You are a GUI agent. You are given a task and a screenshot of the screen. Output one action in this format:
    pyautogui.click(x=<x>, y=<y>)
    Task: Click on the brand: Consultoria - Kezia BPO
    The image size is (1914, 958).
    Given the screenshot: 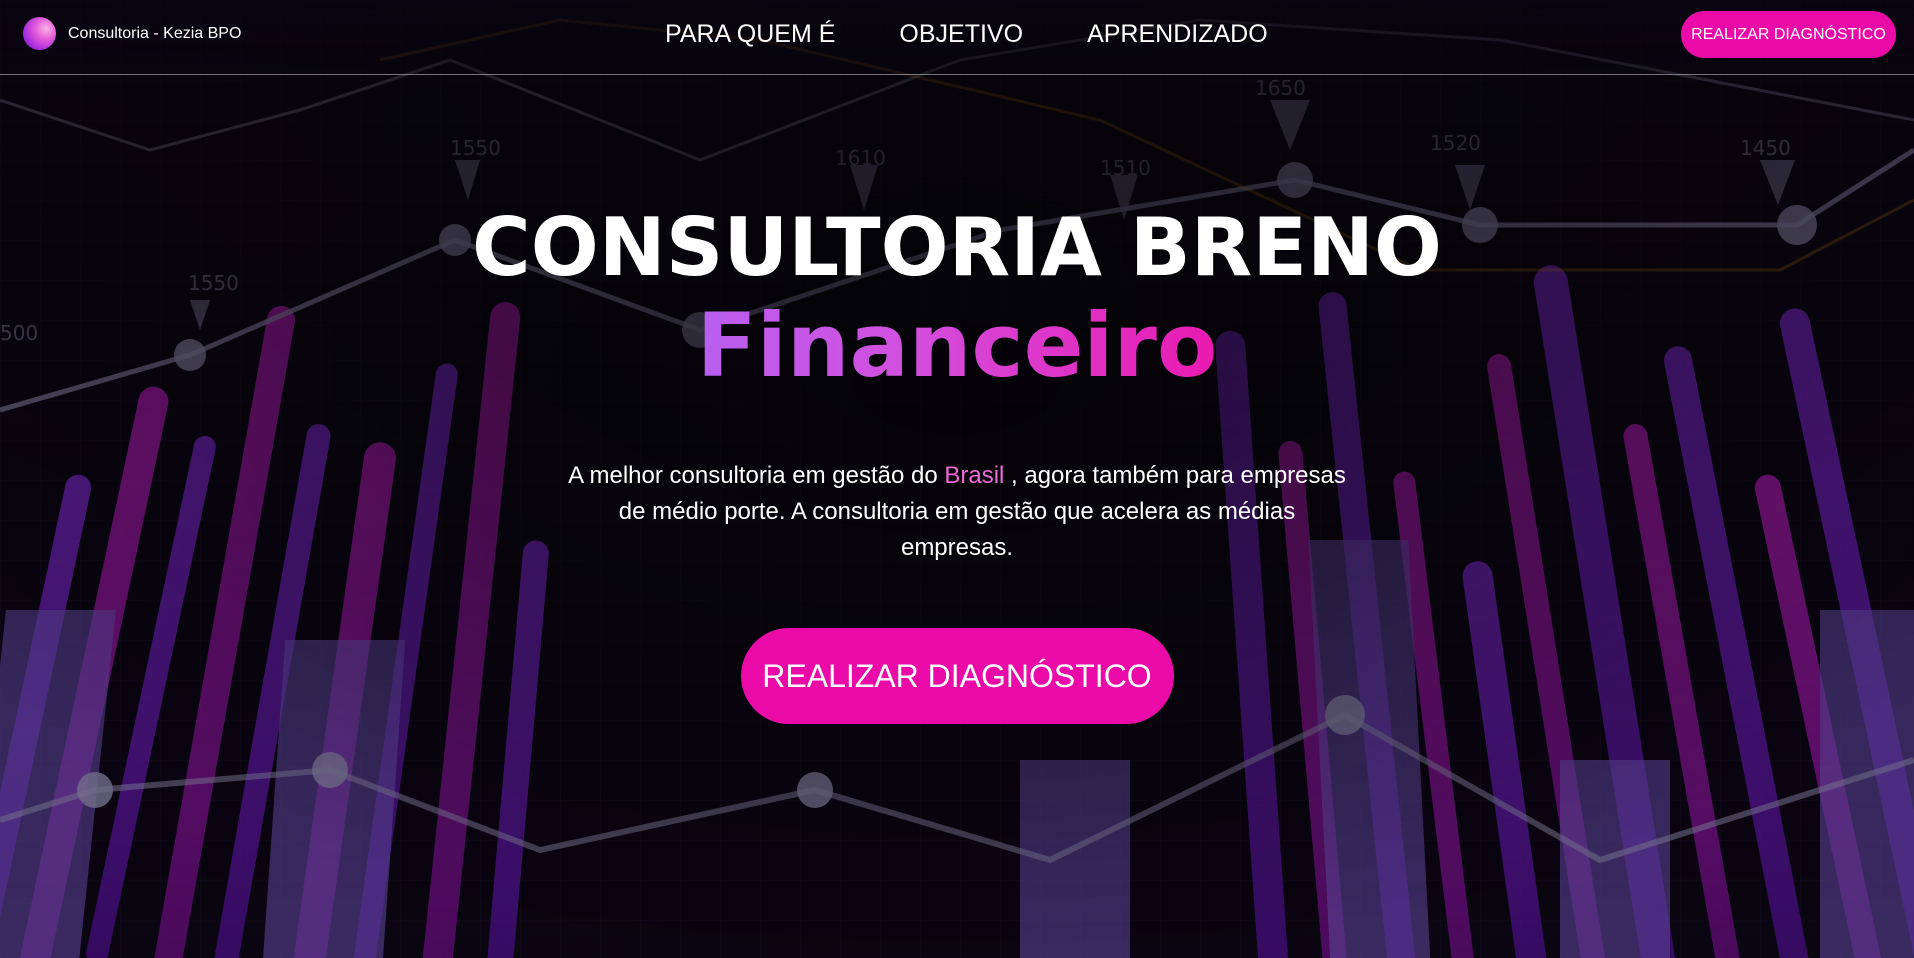 What is the action you would take?
    pyautogui.click(x=132, y=33)
    